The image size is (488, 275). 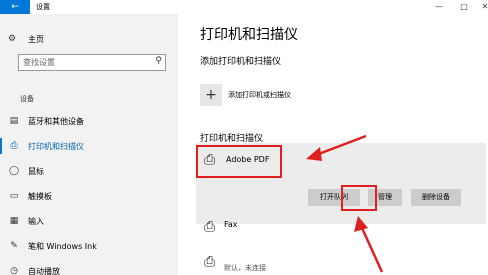 What do you see at coordinates (36, 171) in the screenshot?
I see `sidebar-item-label: 鼠标` at bounding box center [36, 171].